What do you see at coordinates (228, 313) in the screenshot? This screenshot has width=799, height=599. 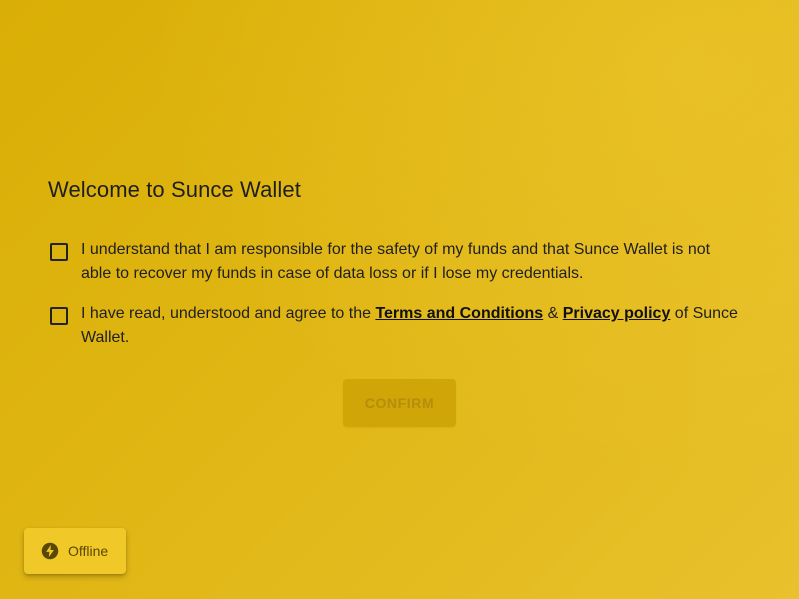 I see `terms-prefix: I have read, understood and agree to the` at bounding box center [228, 313].